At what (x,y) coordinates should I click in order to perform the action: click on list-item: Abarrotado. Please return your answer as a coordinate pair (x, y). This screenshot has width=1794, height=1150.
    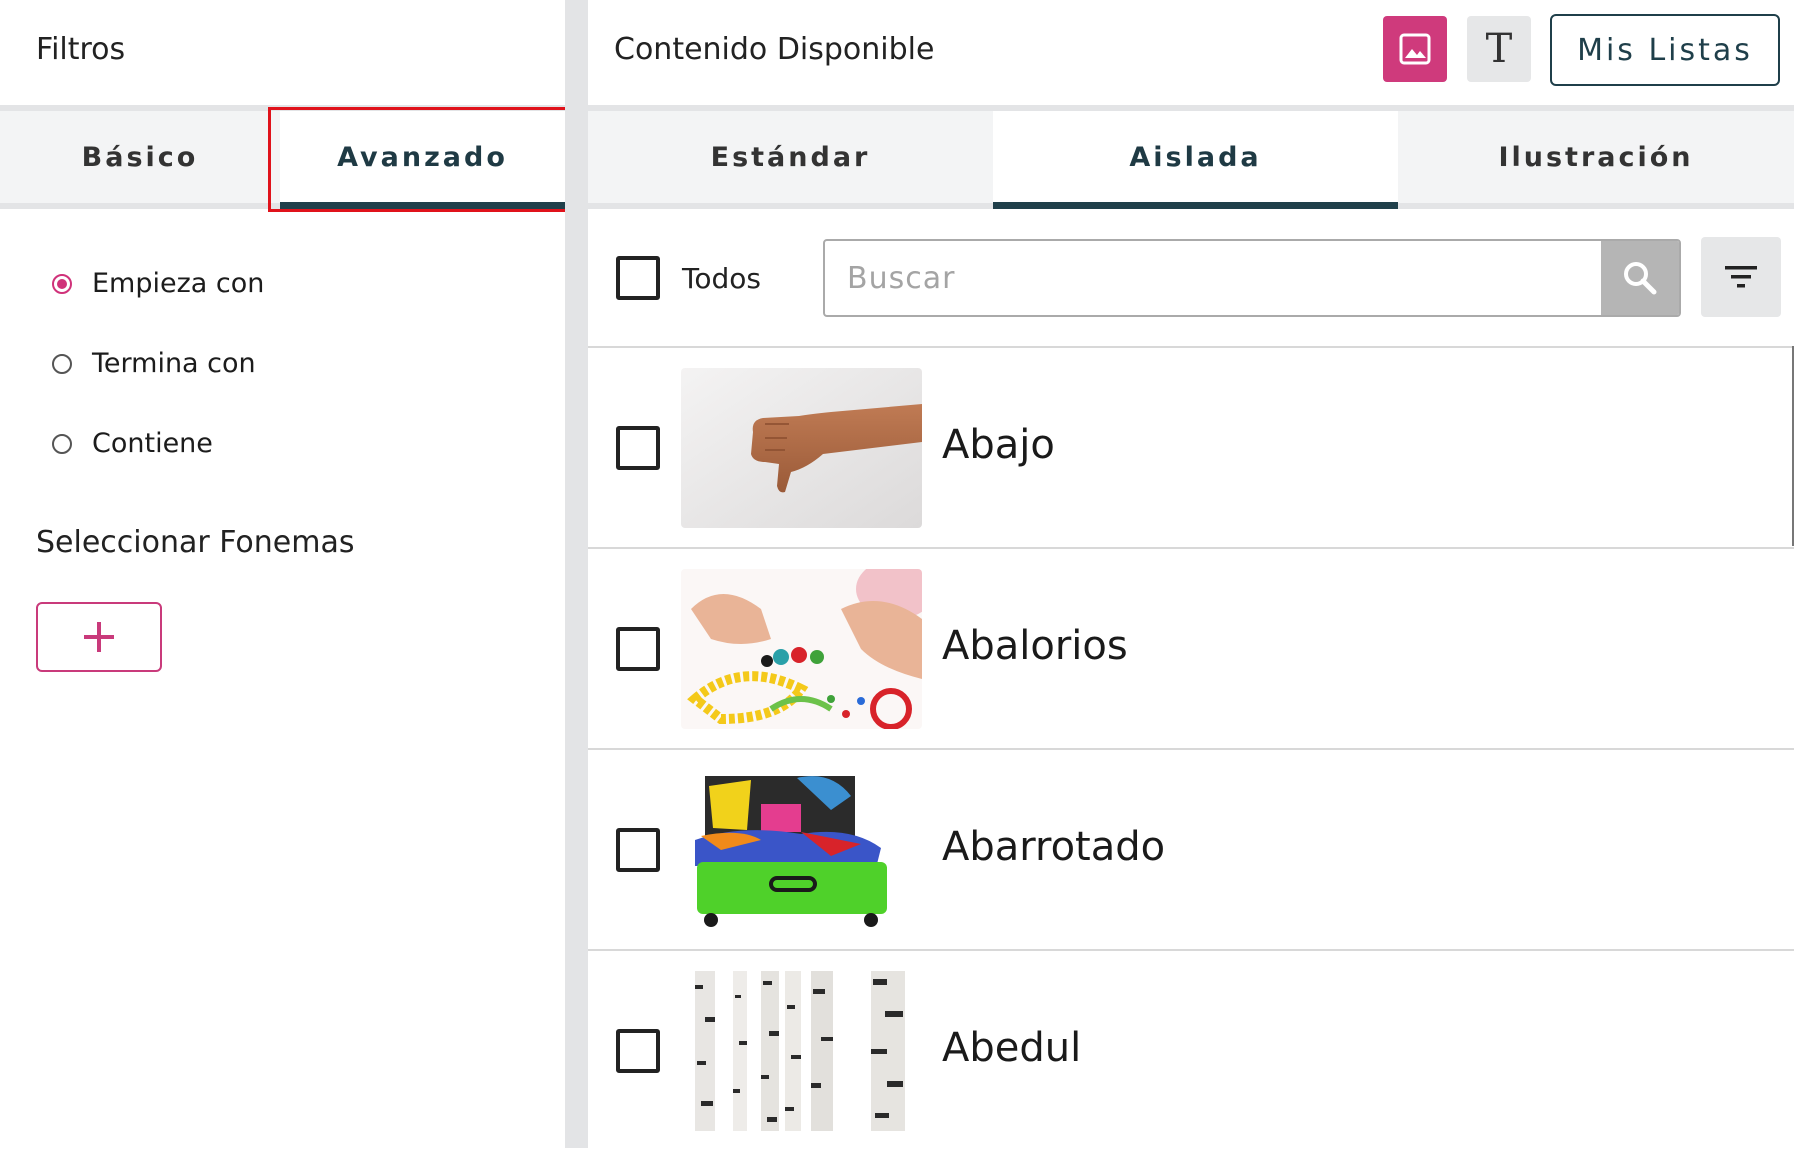
    Looking at the image, I should click on (1191, 848).